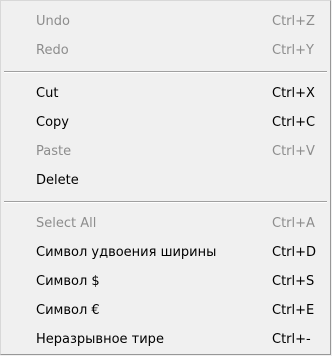  I want to click on menu-item-cut: Cut Ctrl+X, so click(165, 93).